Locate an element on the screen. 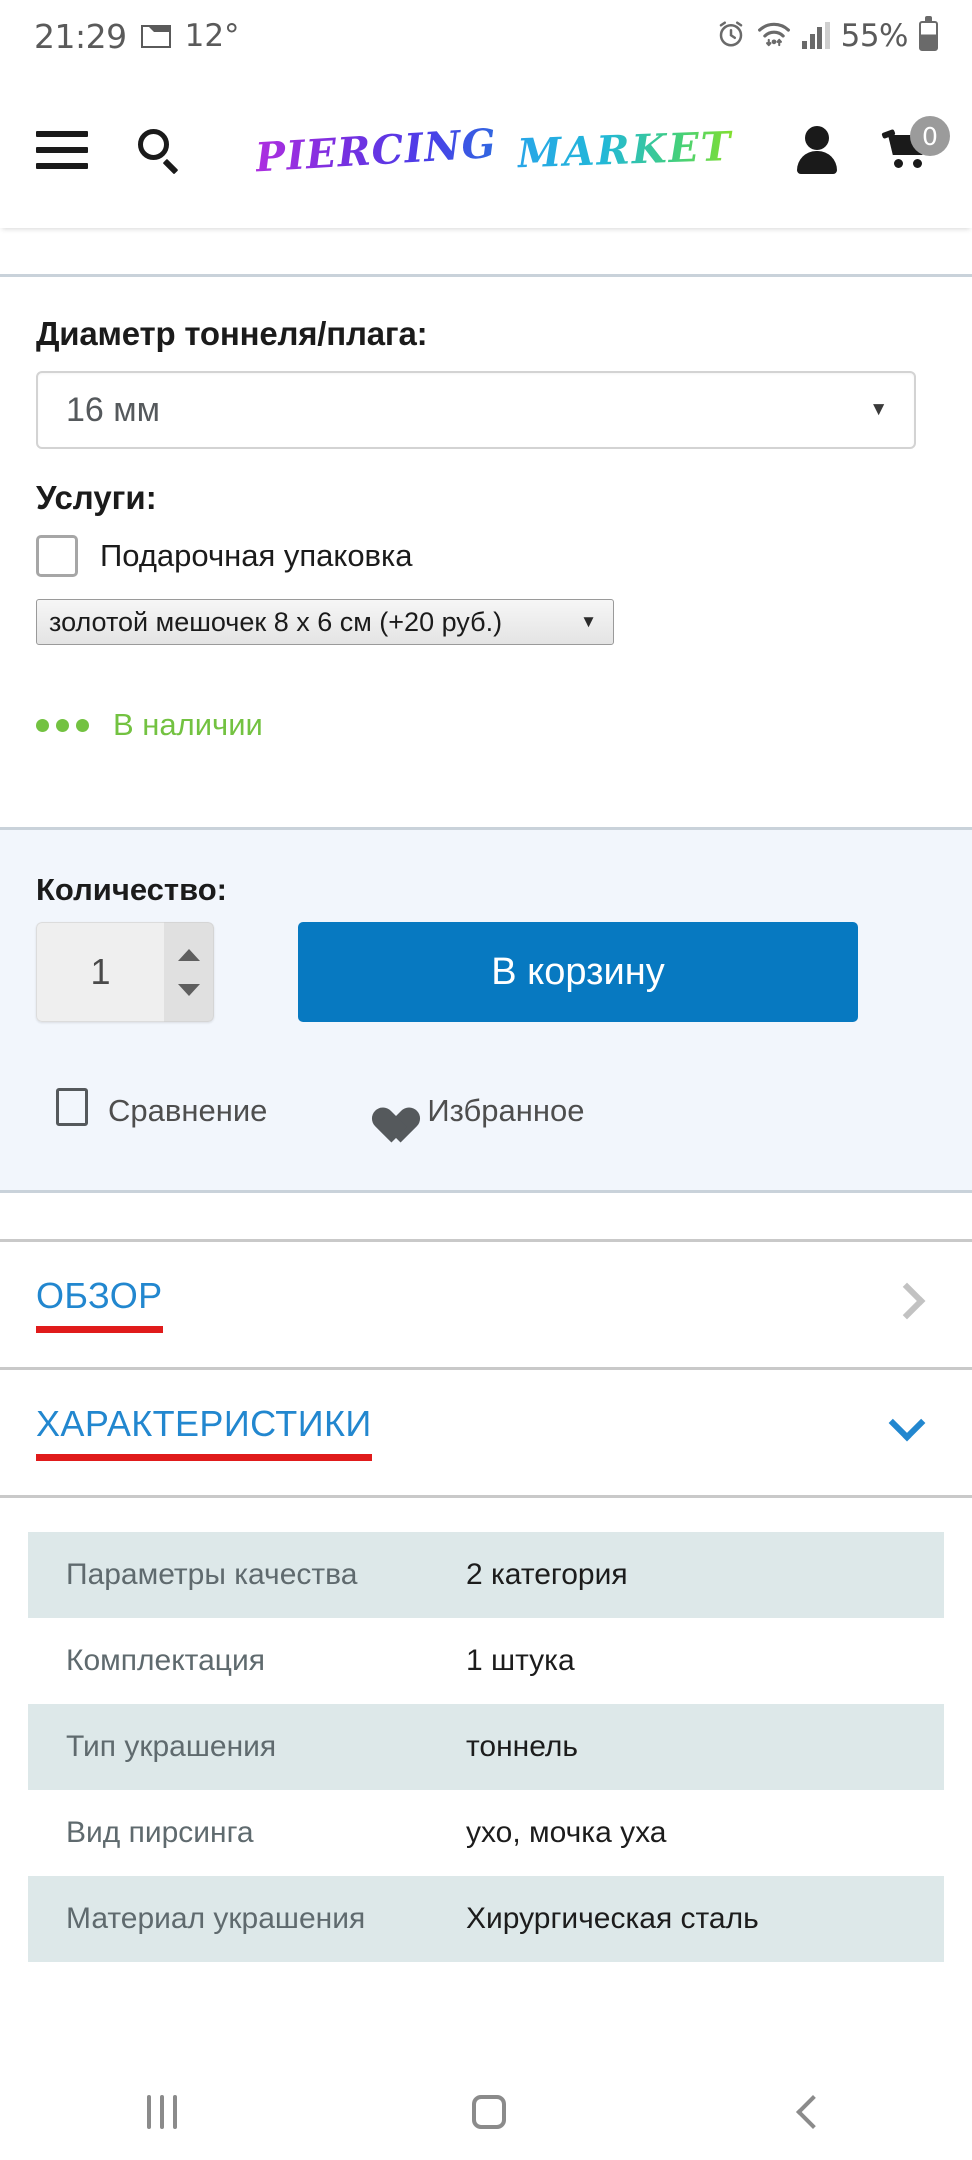 The width and height of the screenshot is (972, 2160). accordion-overview-title-wrap: ОБЗОР is located at coordinates (99, 1305).